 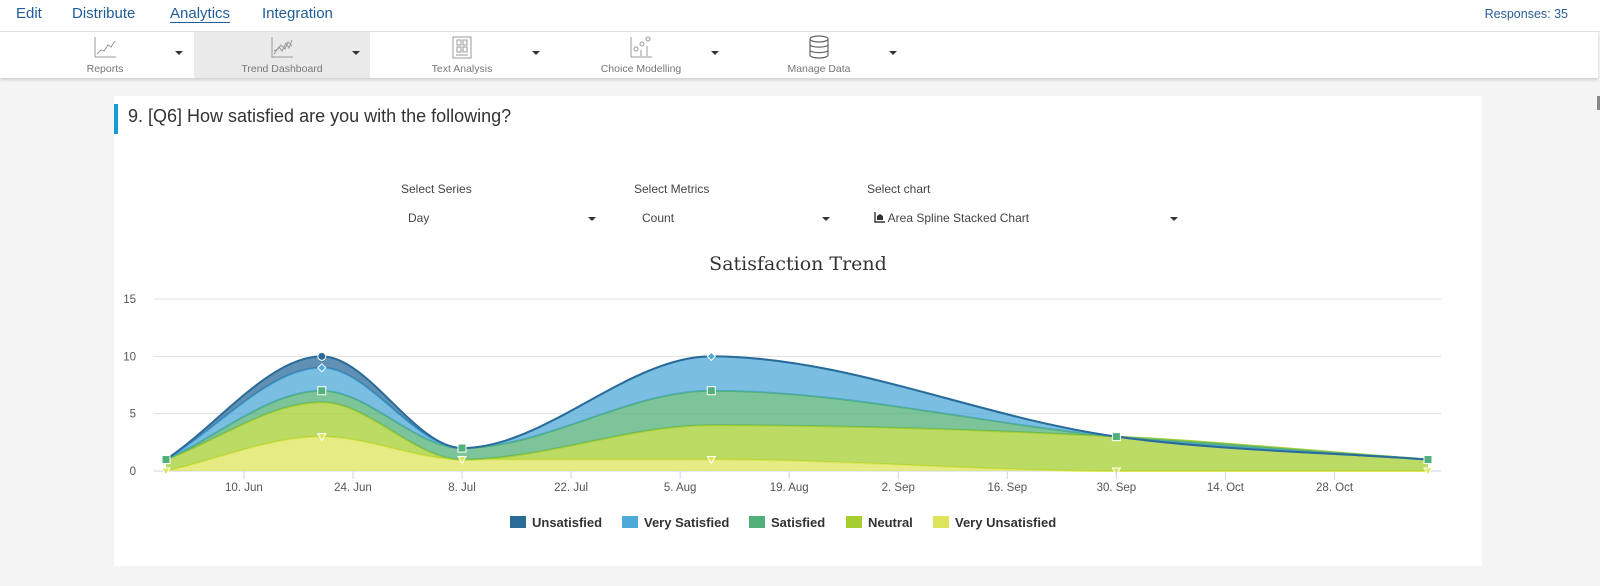 I want to click on legend-item: Neutral, so click(x=879, y=522).